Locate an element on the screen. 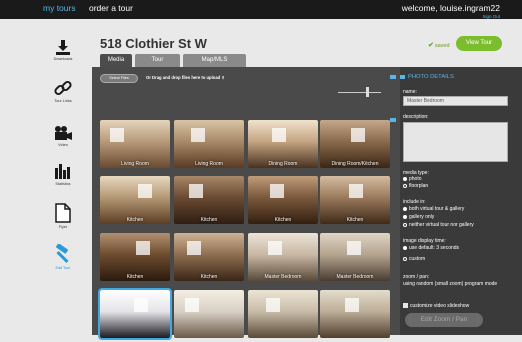 The width and height of the screenshot is (522, 342). display-time-default-radio: use default: 3 seconds is located at coordinates (431, 248).